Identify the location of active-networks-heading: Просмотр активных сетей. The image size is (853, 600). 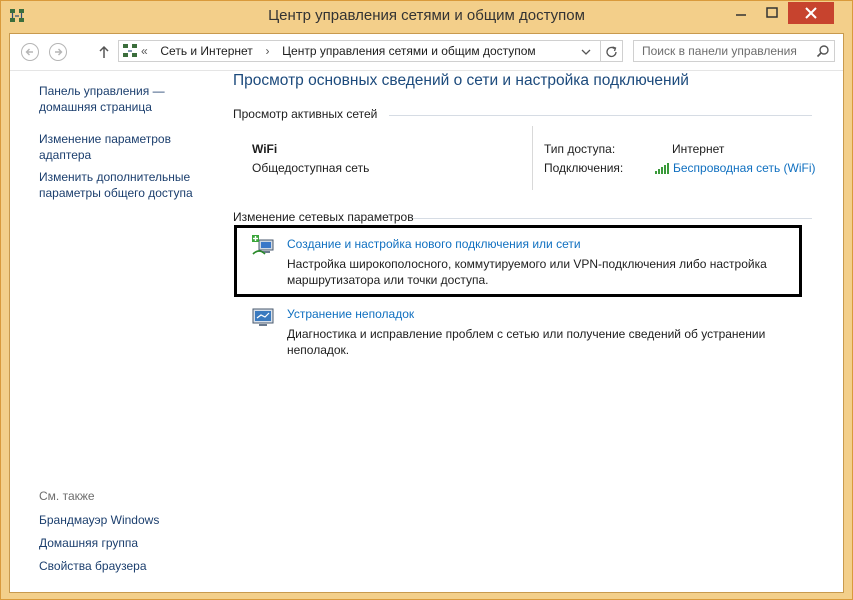
(305, 114).